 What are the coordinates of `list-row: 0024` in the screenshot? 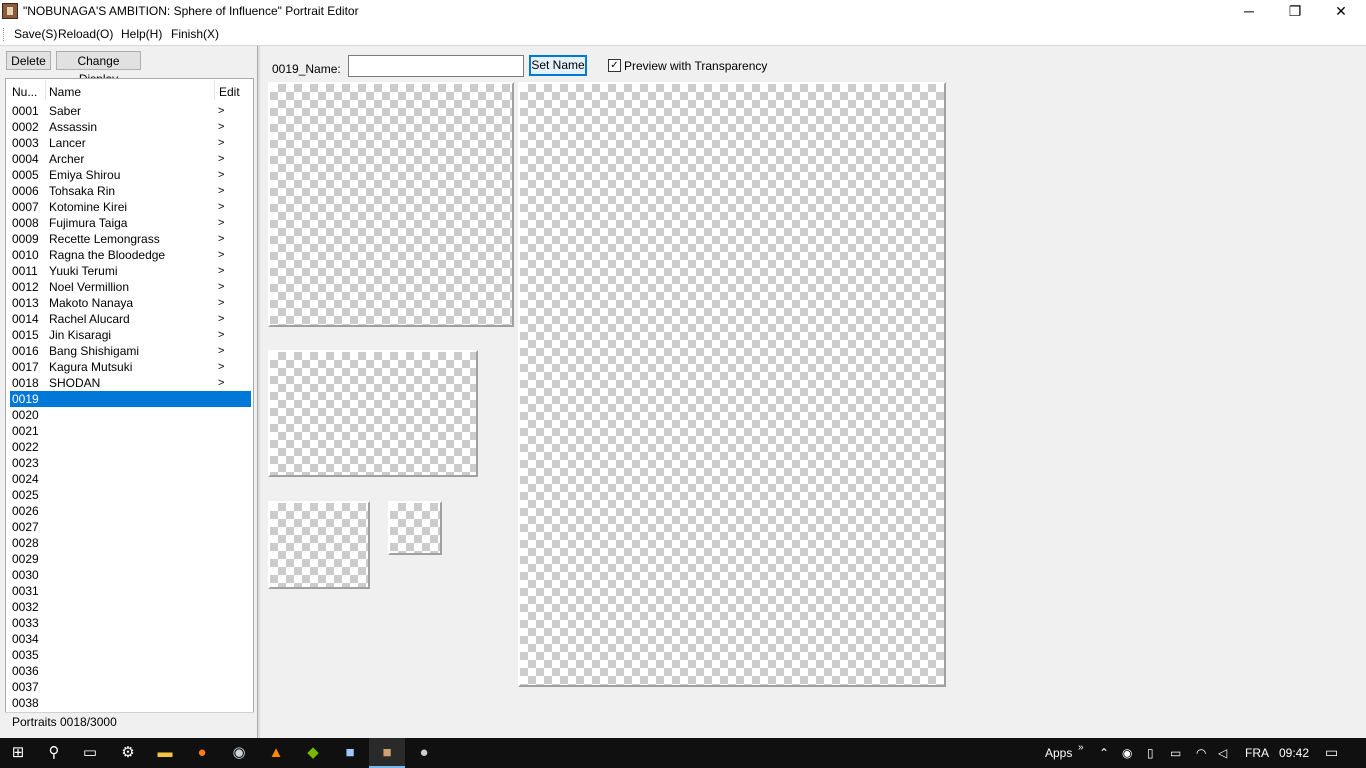 It's located at (129, 479).